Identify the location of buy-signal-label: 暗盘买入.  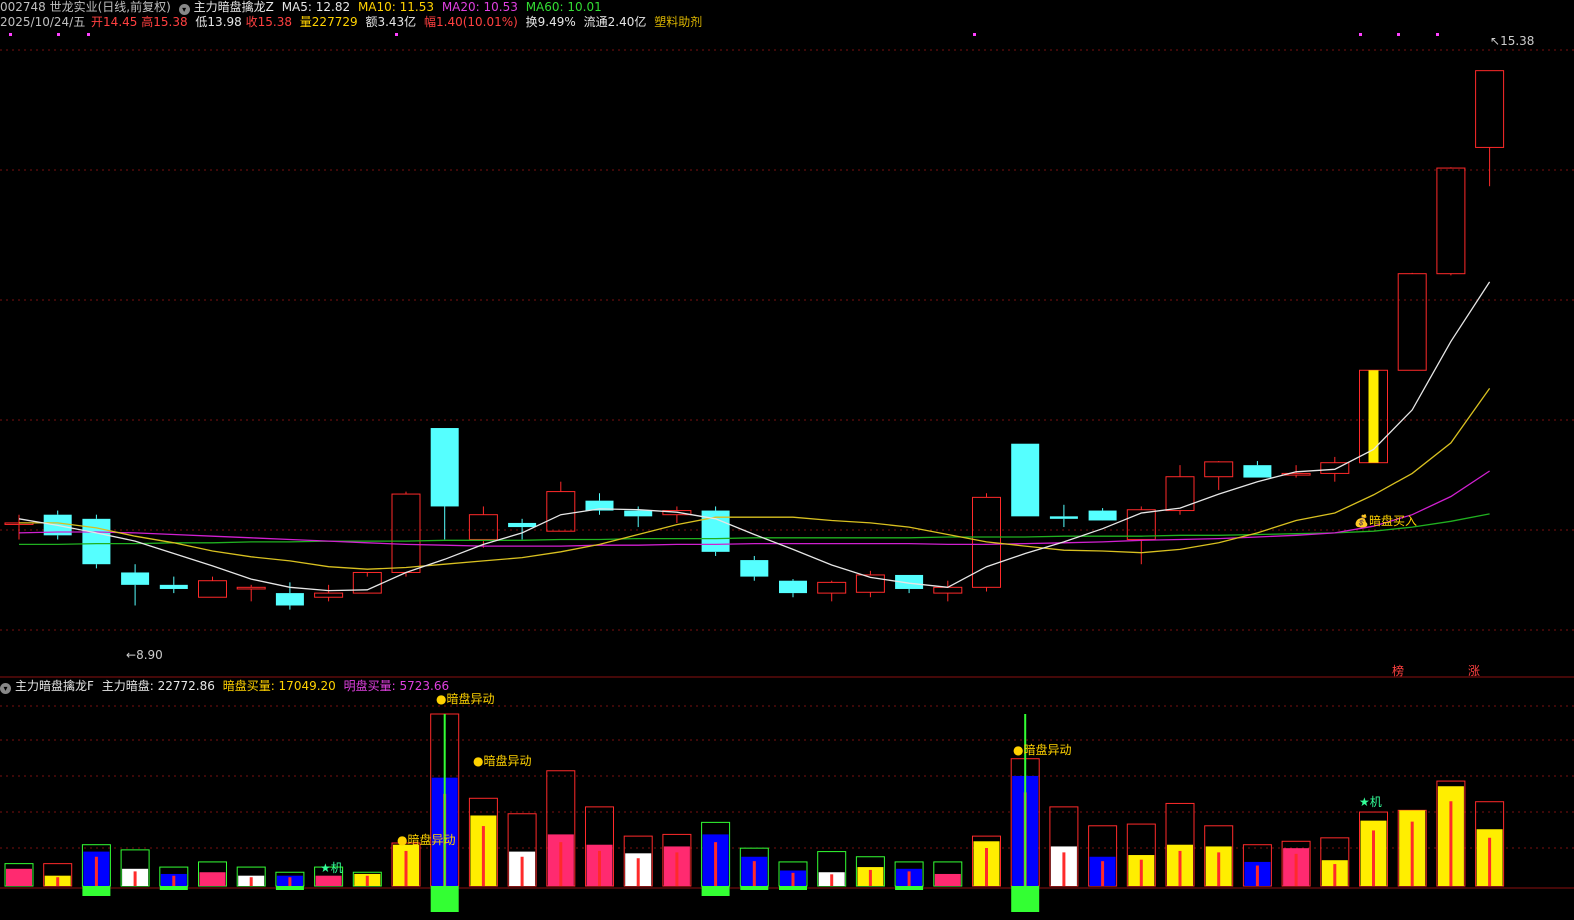
(1392, 521).